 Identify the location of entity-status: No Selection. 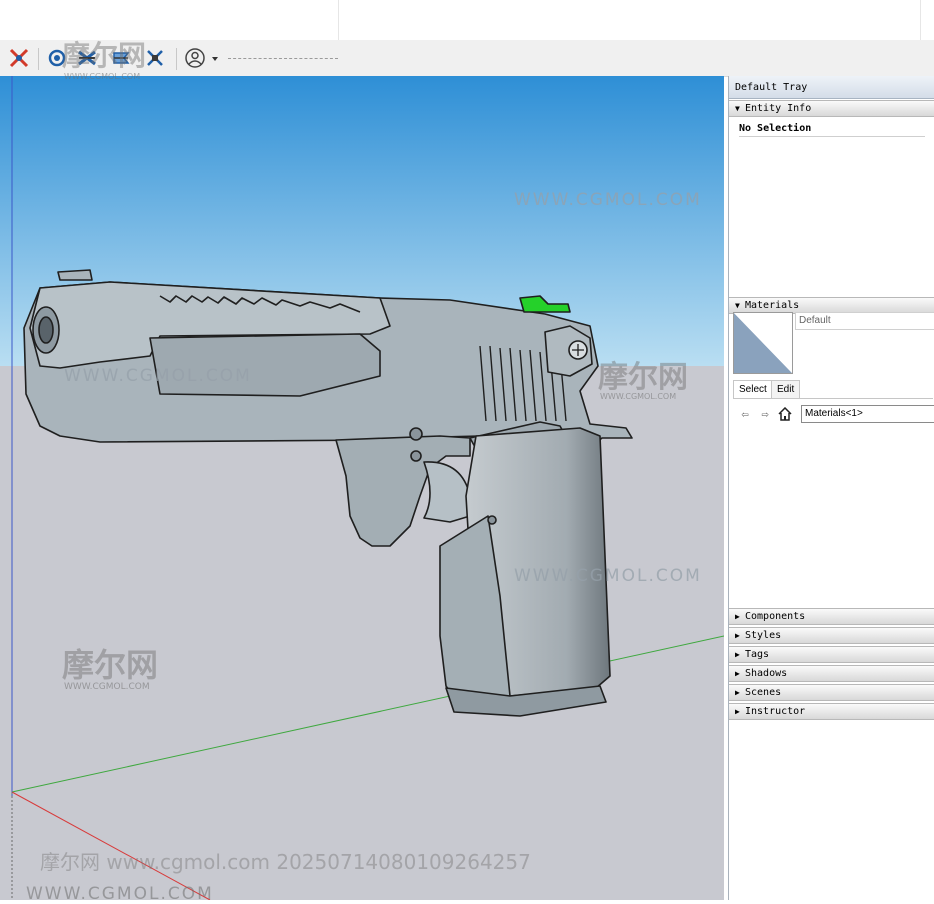
(832, 130).